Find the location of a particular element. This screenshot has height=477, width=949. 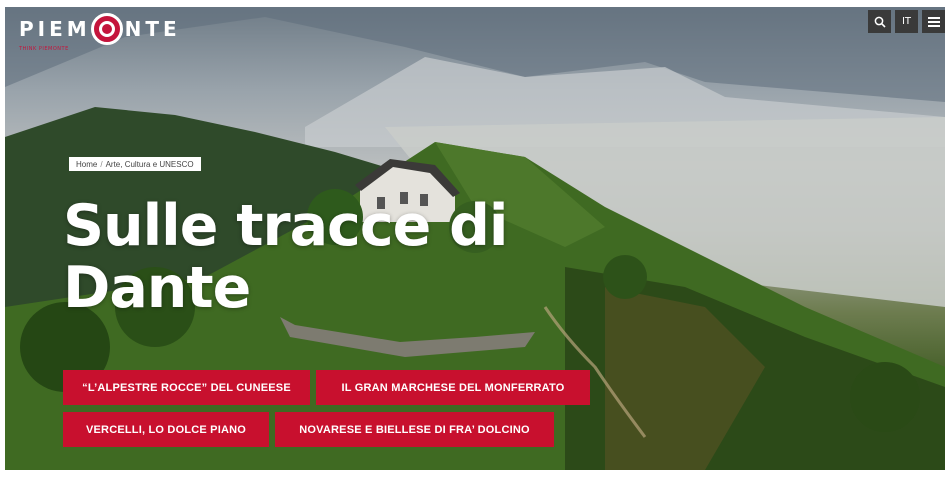

top-toolbar: IT is located at coordinates (906, 21).